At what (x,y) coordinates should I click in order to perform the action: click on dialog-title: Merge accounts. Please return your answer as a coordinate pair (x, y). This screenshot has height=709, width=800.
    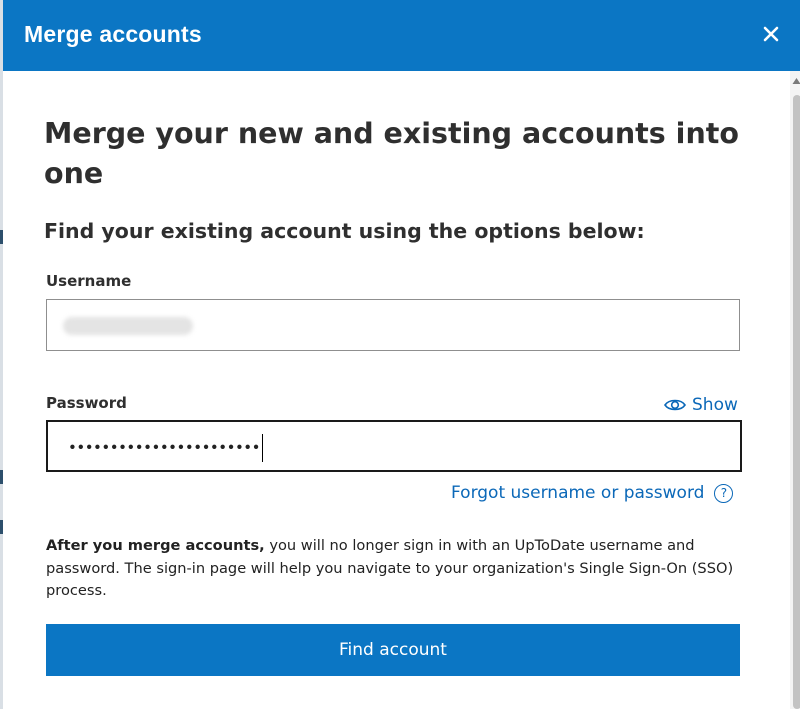
    Looking at the image, I should click on (113, 34).